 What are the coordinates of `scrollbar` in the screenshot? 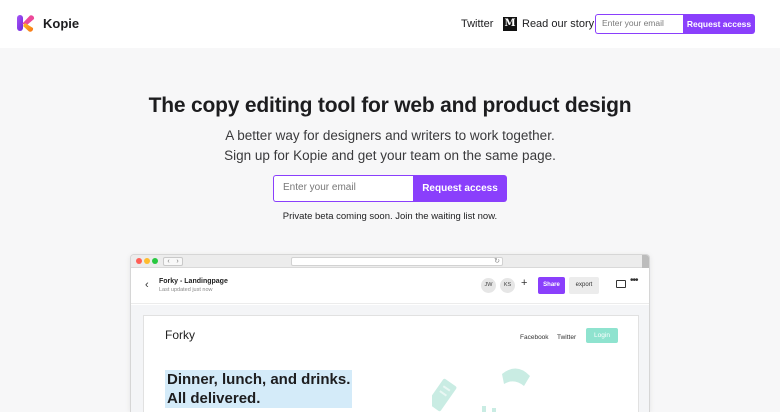 It's located at (645, 261).